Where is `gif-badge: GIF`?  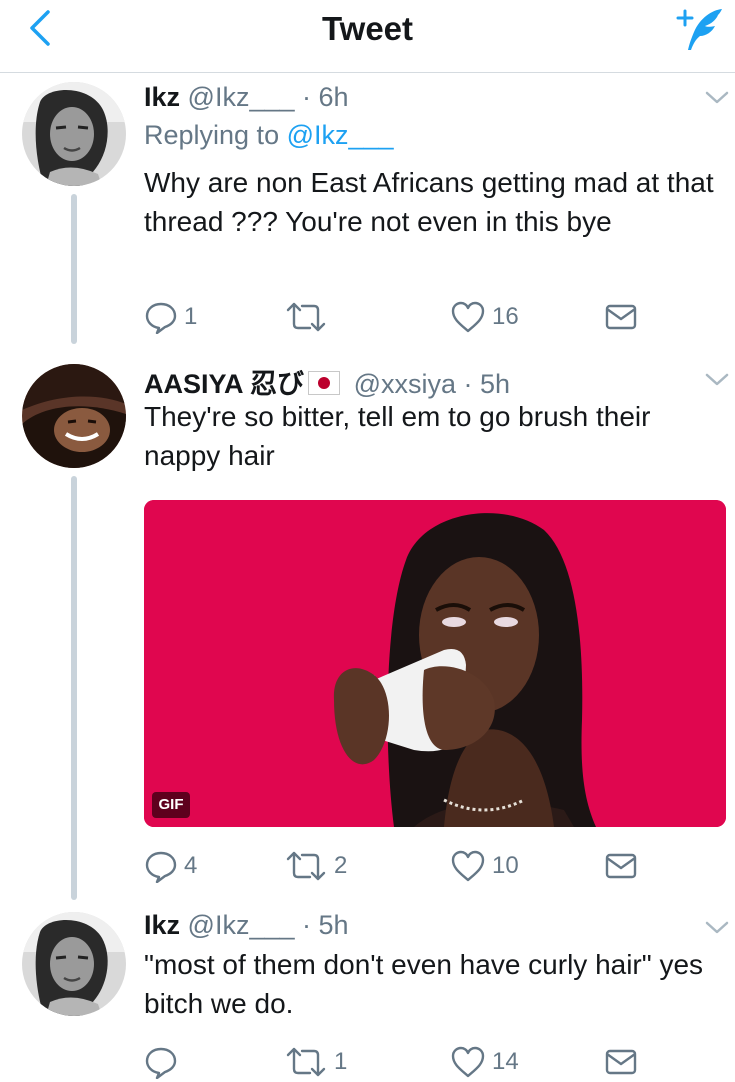 gif-badge: GIF is located at coordinates (171, 805).